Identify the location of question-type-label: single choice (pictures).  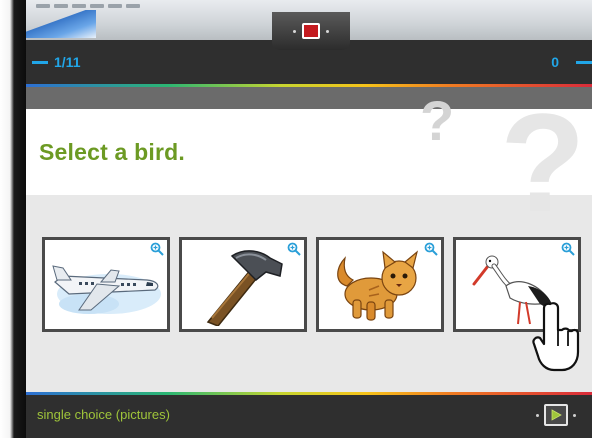
(103, 414).